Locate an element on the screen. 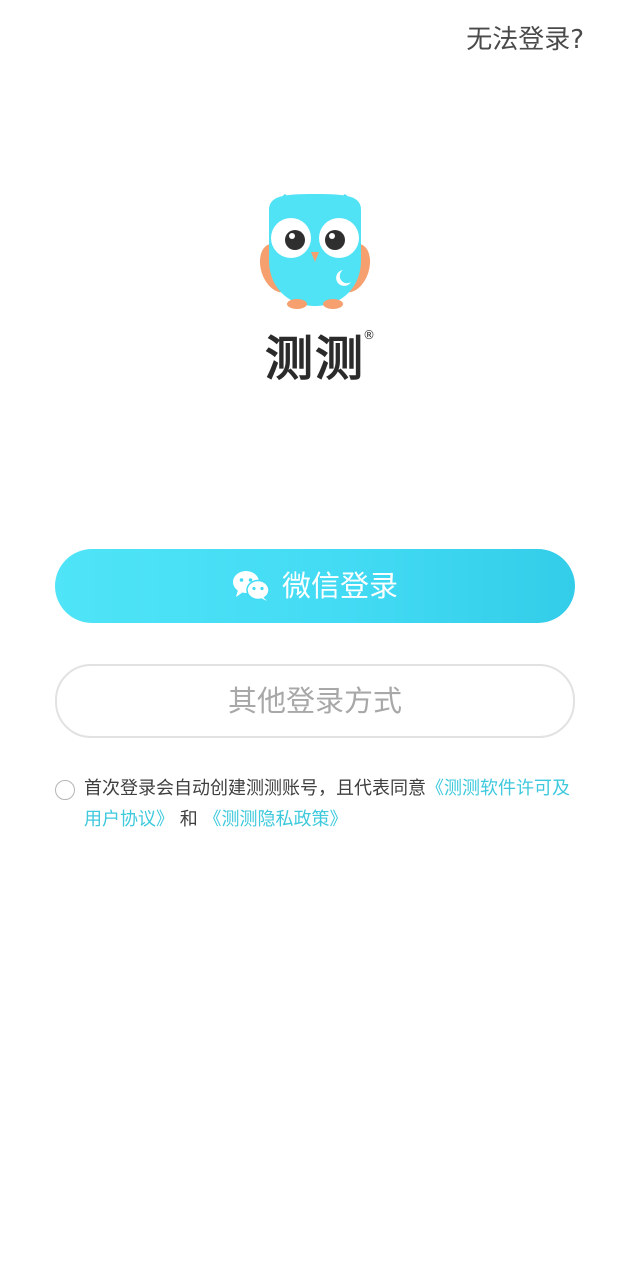 The height and width of the screenshot is (1280, 630). app-name-text: 测测 is located at coordinates (314, 359).